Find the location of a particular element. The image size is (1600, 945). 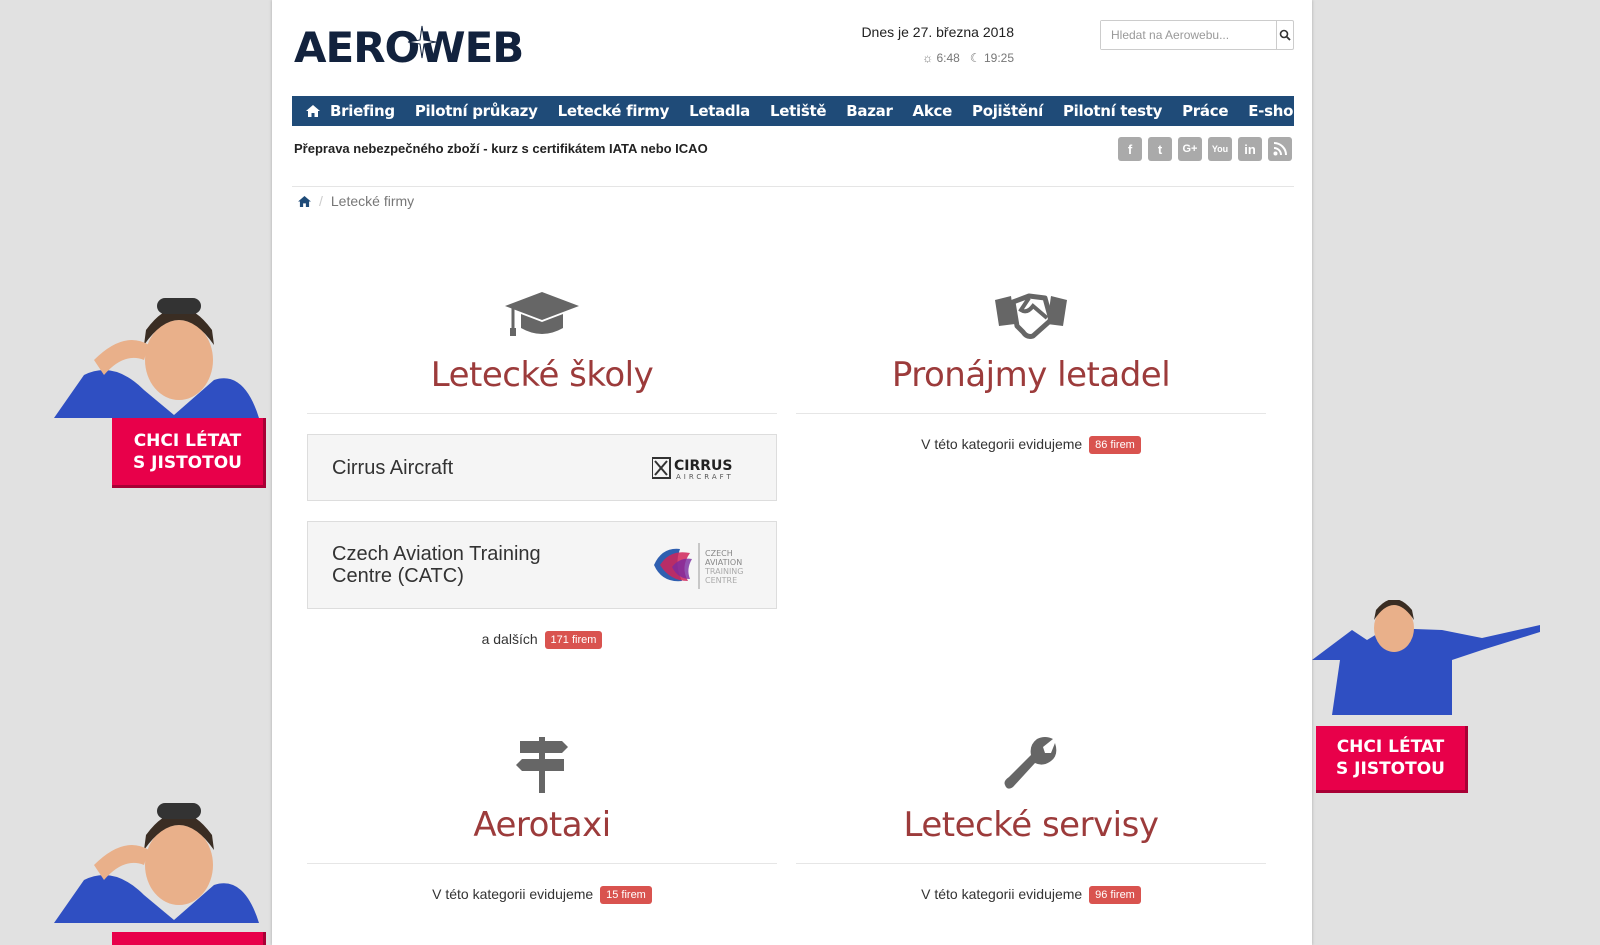

category-count: a dalších 171 firem is located at coordinates (542, 640).